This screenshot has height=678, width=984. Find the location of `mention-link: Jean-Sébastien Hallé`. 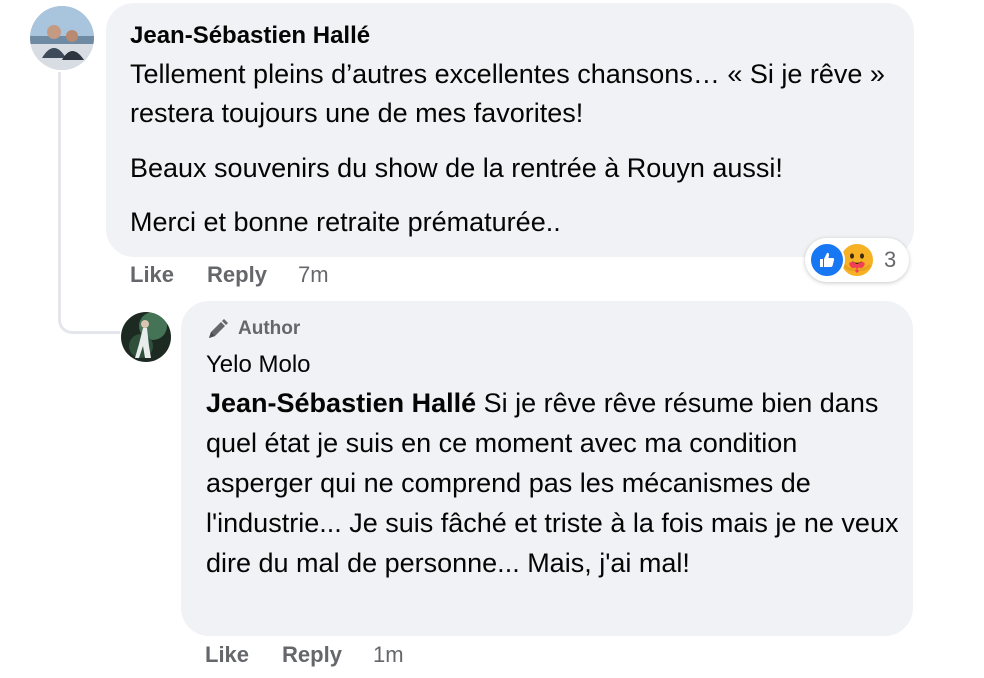

mention-link: Jean-Sébastien Hallé is located at coordinates (341, 403).